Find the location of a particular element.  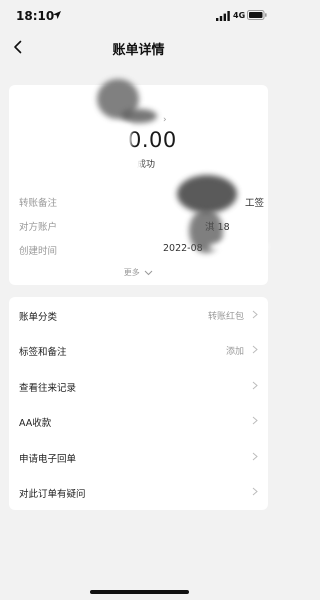

detail-label-account: 对方账户 is located at coordinates (38, 227).